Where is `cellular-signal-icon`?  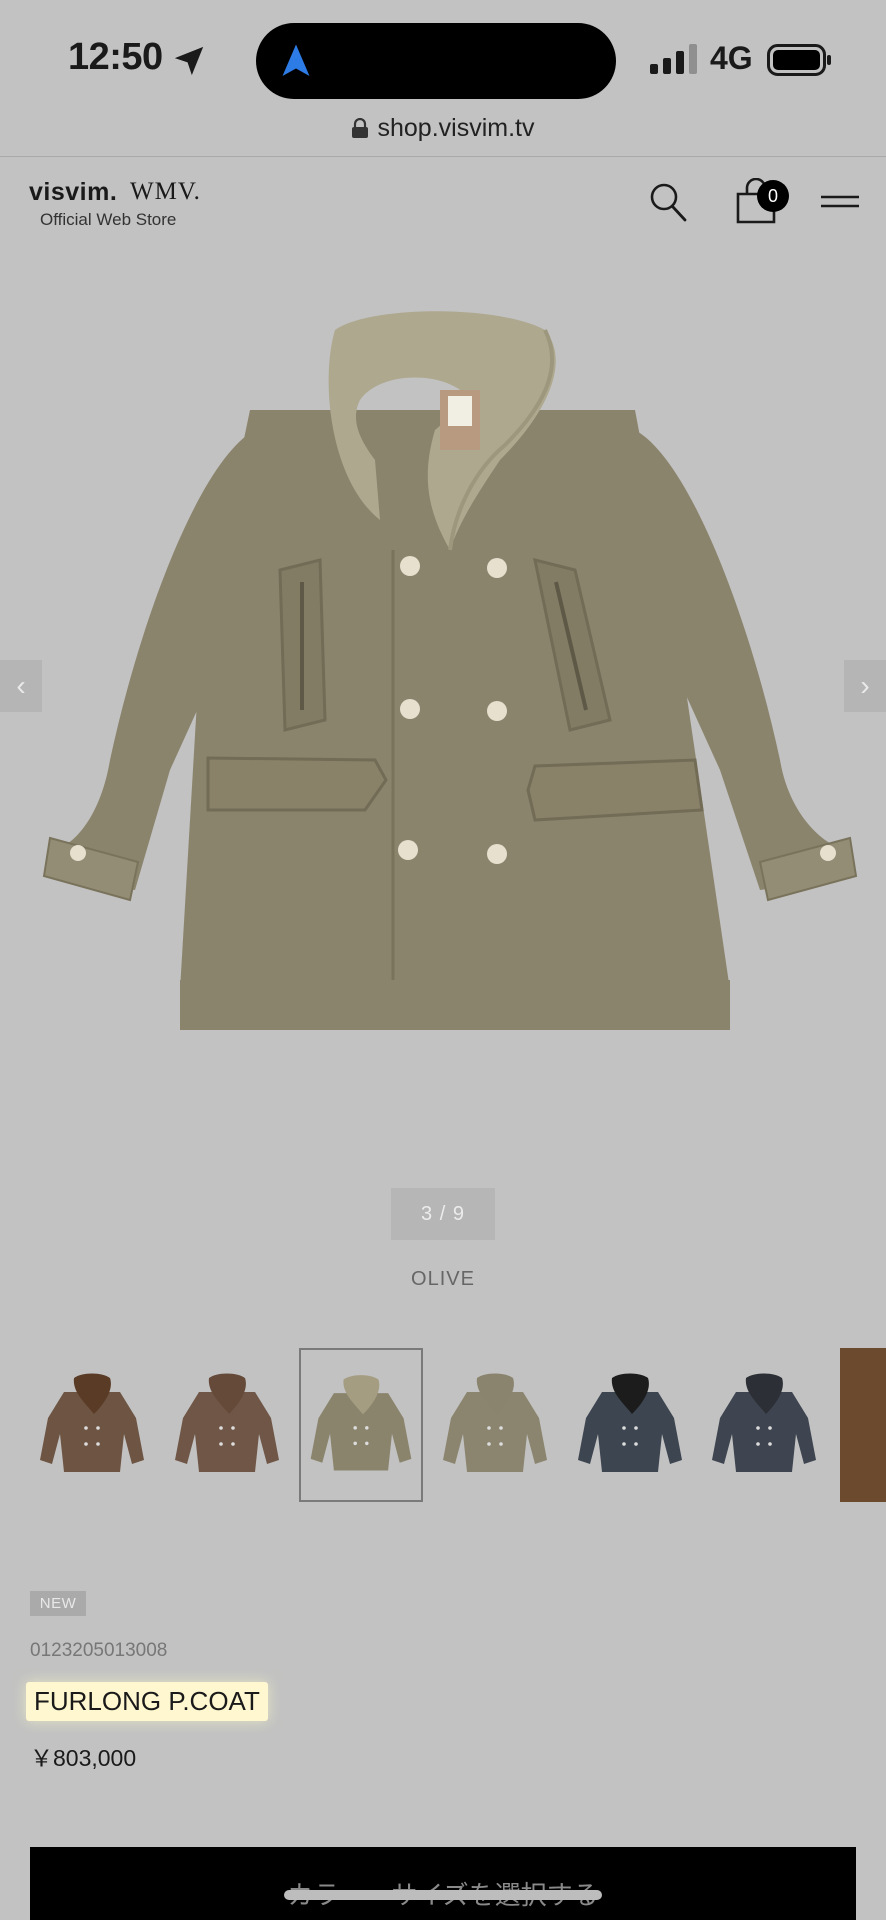 cellular-signal-icon is located at coordinates (673, 59).